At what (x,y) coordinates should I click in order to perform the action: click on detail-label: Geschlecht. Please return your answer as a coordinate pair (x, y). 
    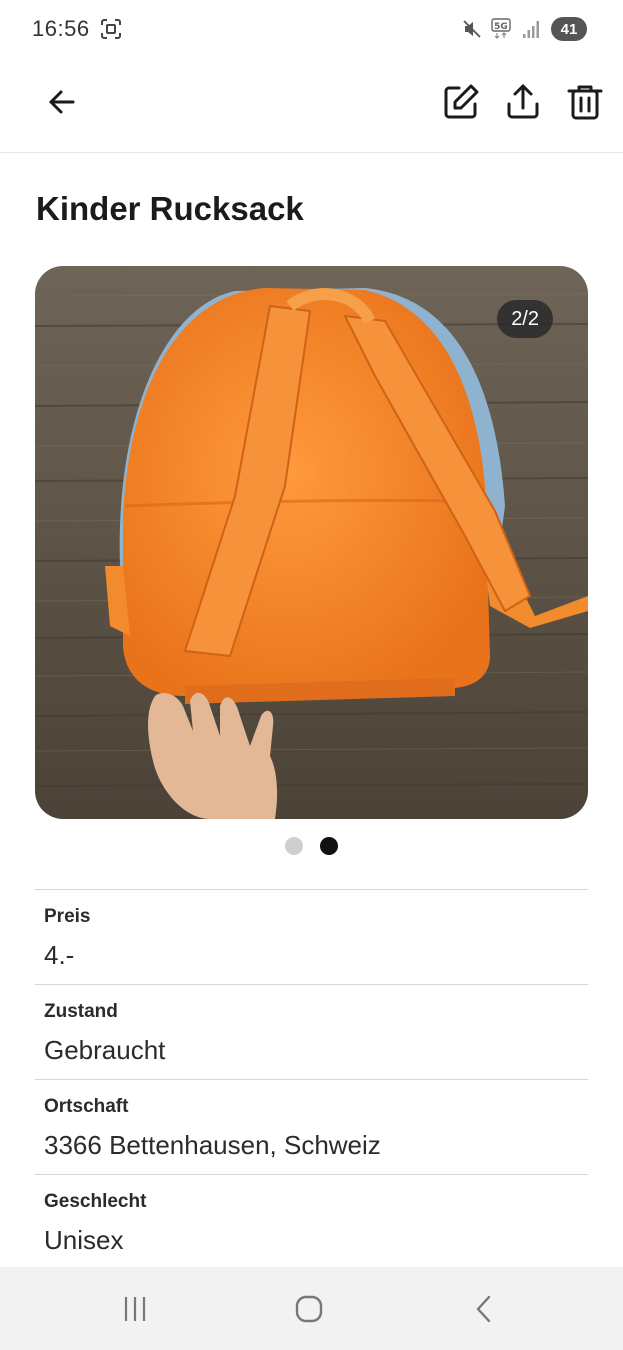
    Looking at the image, I should click on (95, 1201).